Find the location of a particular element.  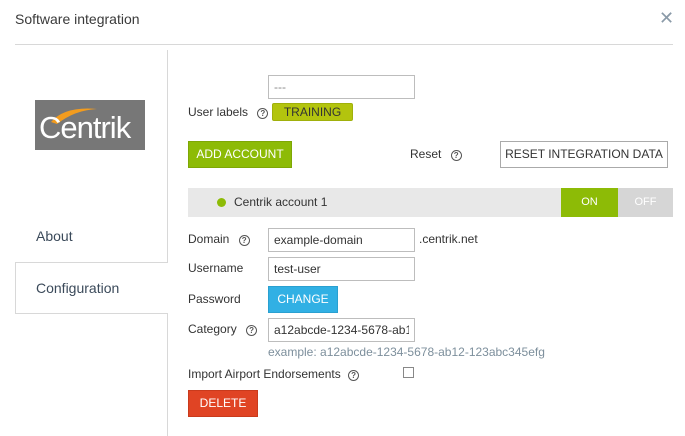

domain-label-text: Domain is located at coordinates (209, 239).